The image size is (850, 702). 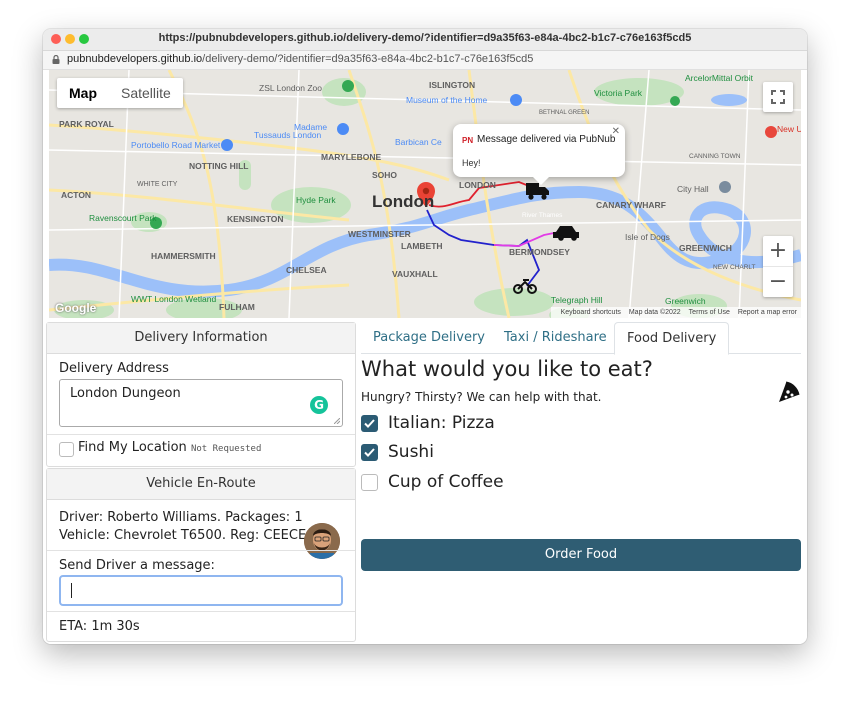 What do you see at coordinates (66, 449) in the screenshot?
I see `find-location-checkbox` at bounding box center [66, 449].